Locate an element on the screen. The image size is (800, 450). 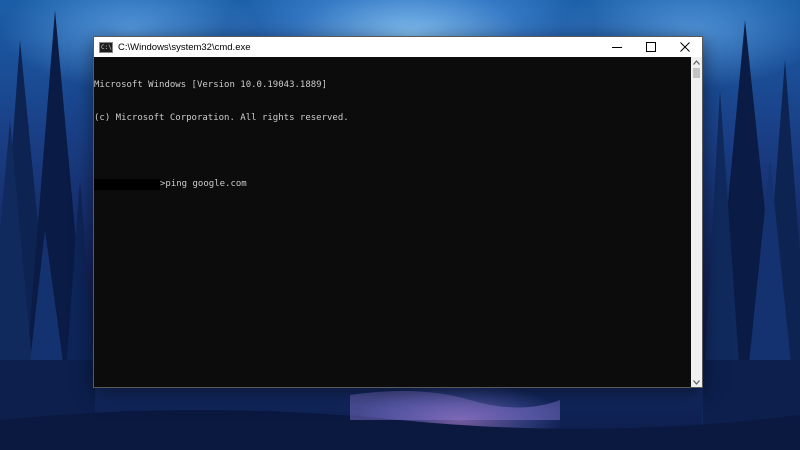
close-button is located at coordinates (685, 47).